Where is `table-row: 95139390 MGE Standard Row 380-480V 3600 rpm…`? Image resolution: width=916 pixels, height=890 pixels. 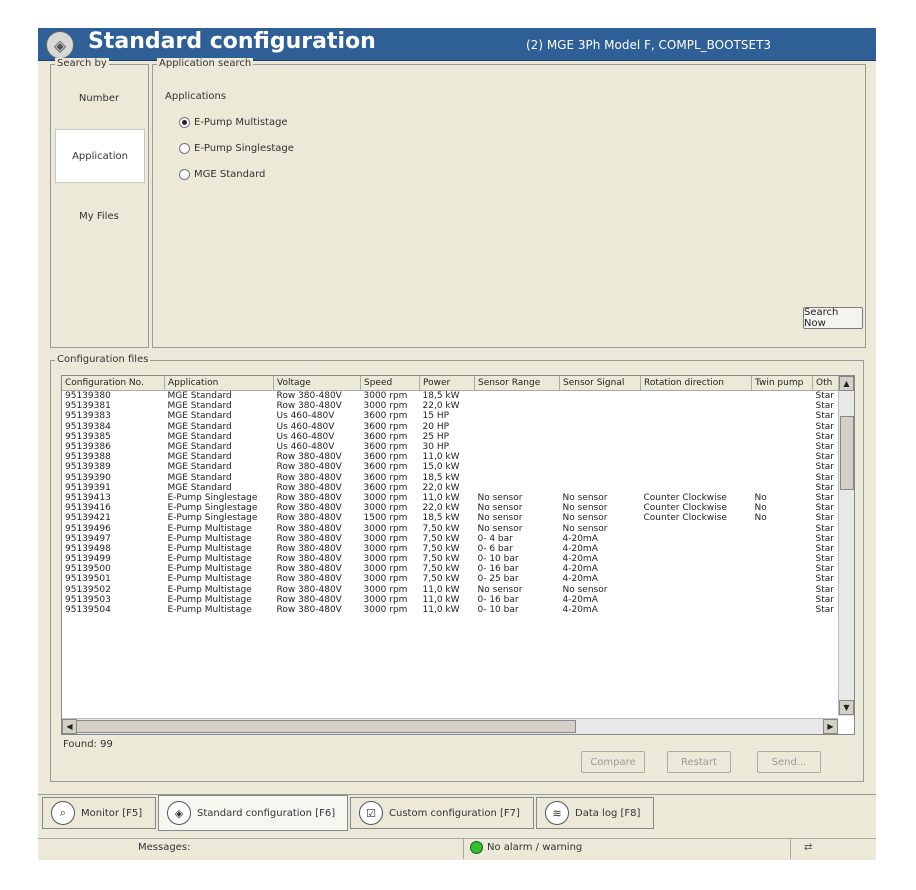 table-row: 95139390 MGE Standard Row 380-480V 3600 rpm… is located at coordinates (454, 478).